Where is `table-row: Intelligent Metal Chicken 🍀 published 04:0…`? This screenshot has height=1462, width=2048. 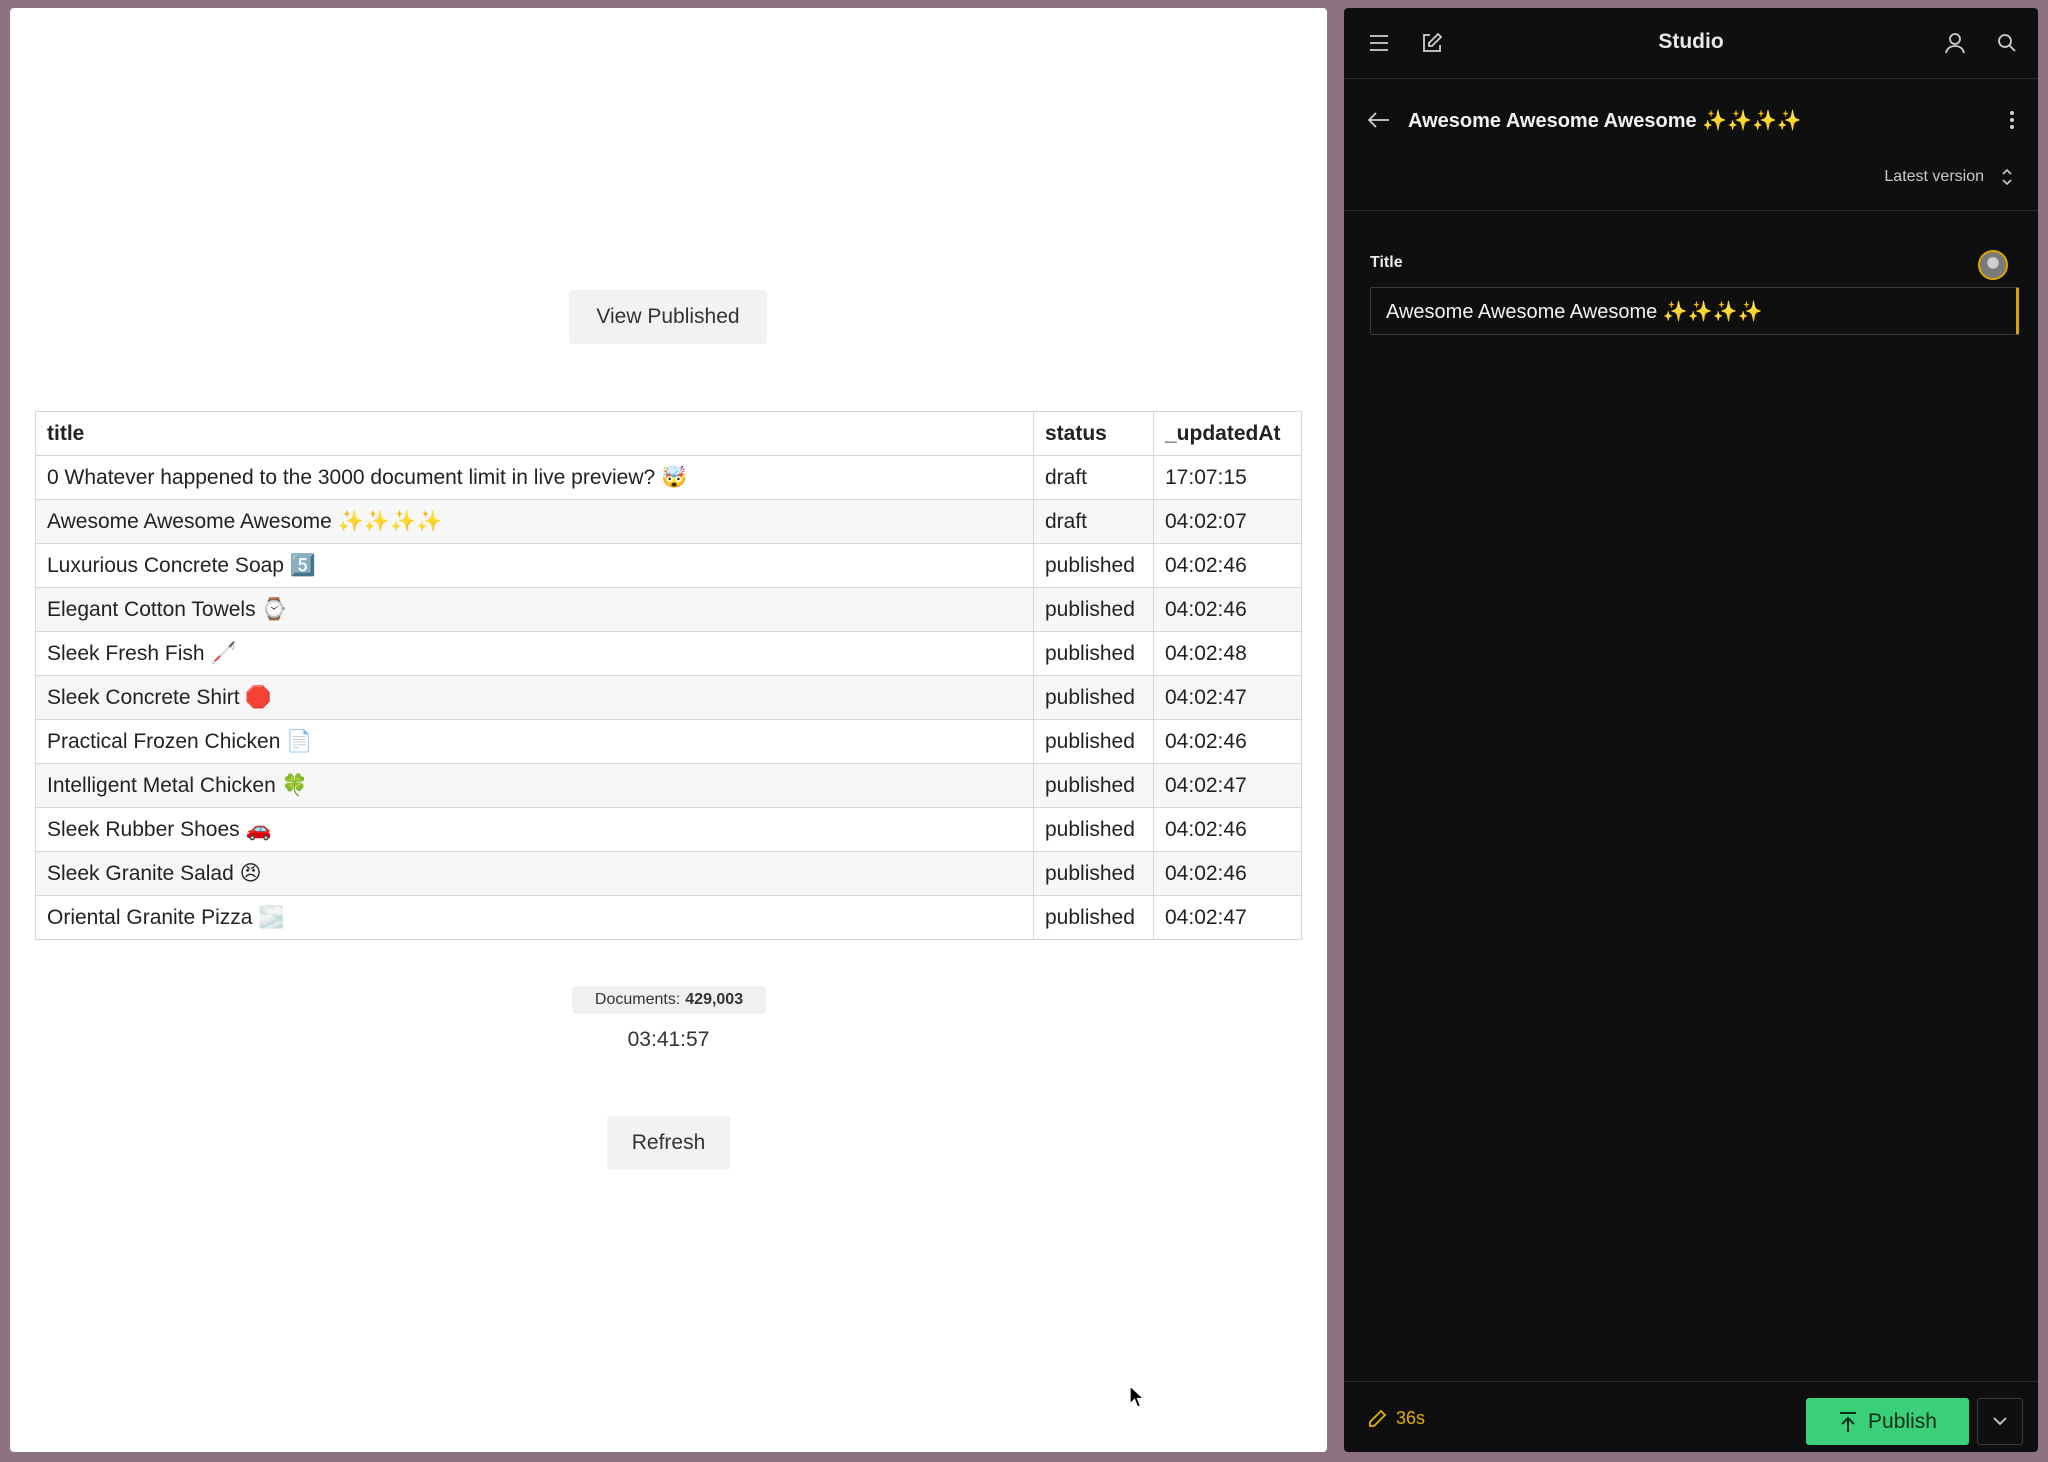 table-row: Intelligent Metal Chicken 🍀 published 04:0… is located at coordinates (668, 785).